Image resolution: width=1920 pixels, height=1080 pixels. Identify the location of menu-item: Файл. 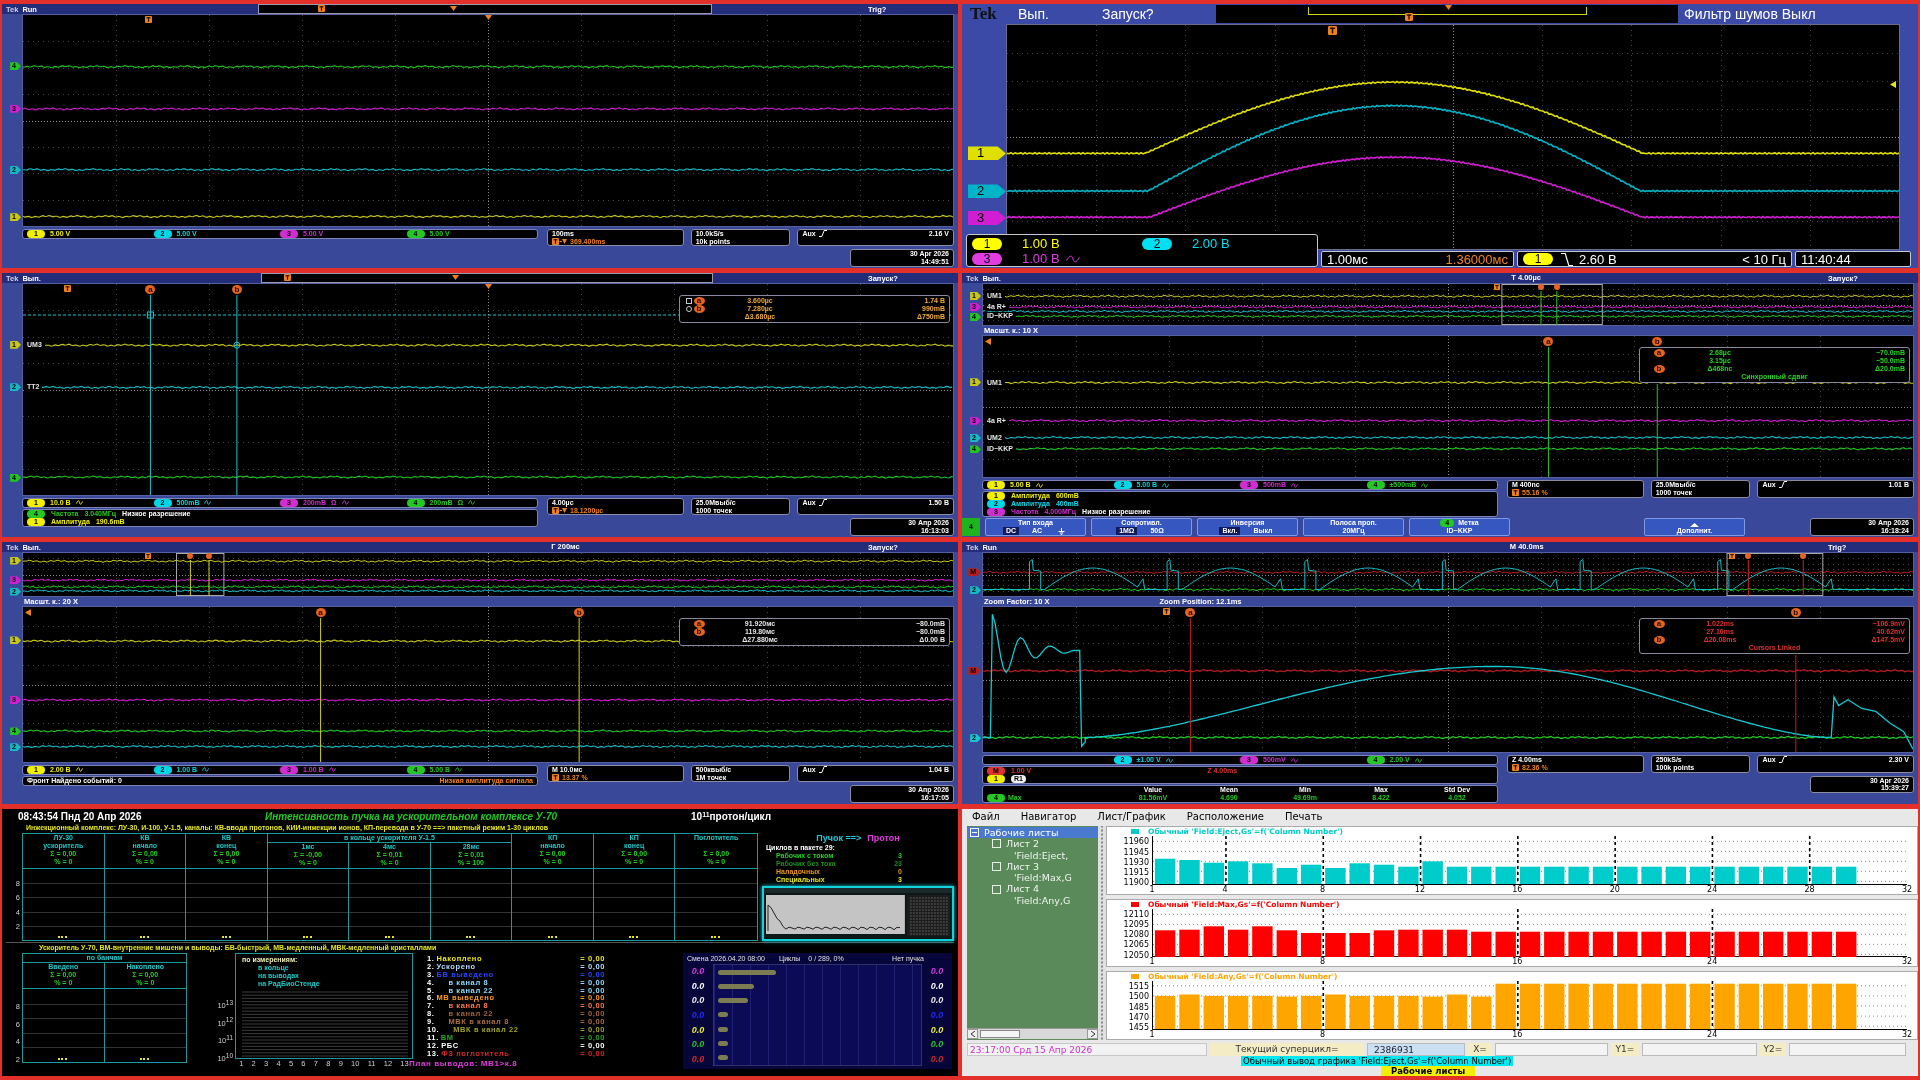
(986, 816).